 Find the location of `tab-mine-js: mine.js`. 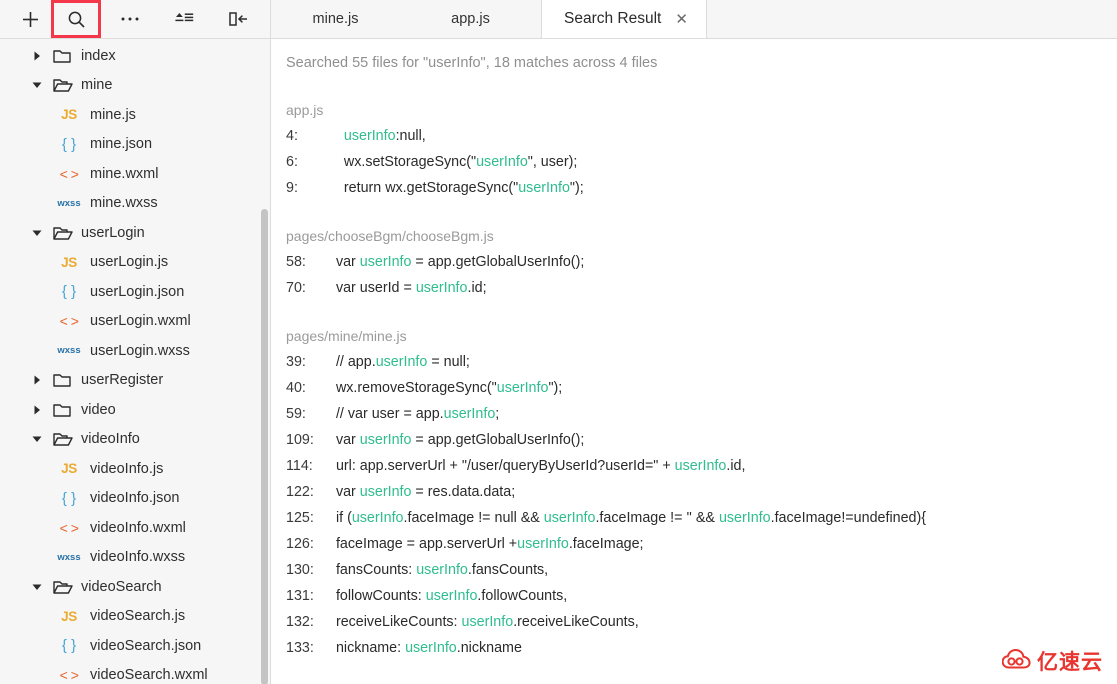

tab-mine-js: mine.js is located at coordinates (336, 19).